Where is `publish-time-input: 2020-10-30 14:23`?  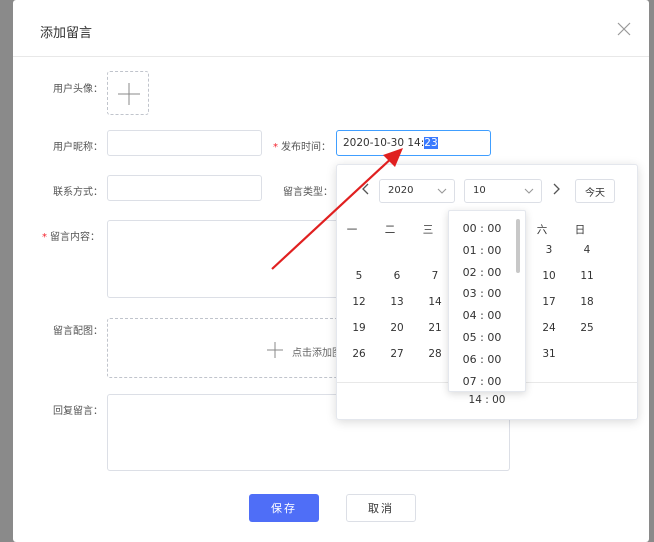
publish-time-input: 2020-10-30 14:23 is located at coordinates (413, 143).